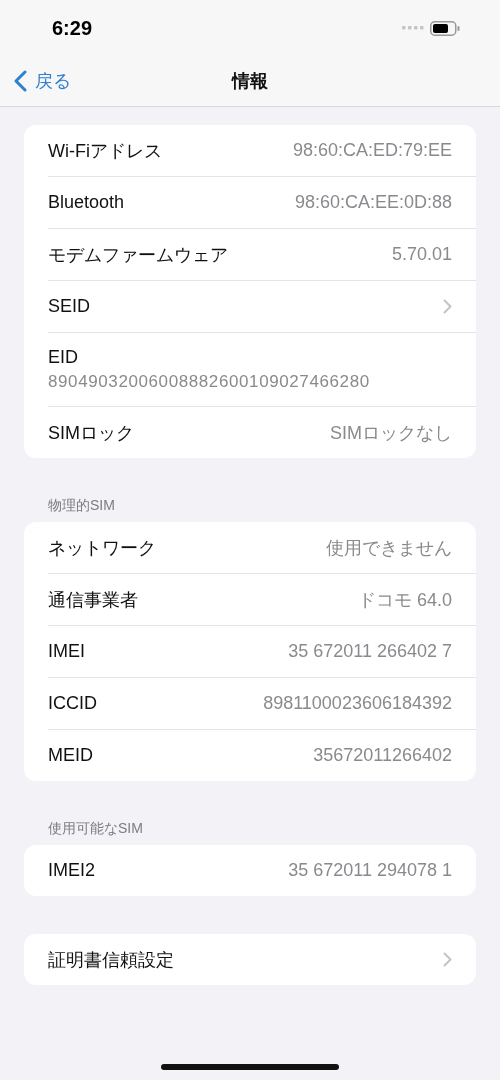 The width and height of the screenshot is (500, 1080). What do you see at coordinates (81, 505) in the screenshot?
I see `section-header: 物理的SIM` at bounding box center [81, 505].